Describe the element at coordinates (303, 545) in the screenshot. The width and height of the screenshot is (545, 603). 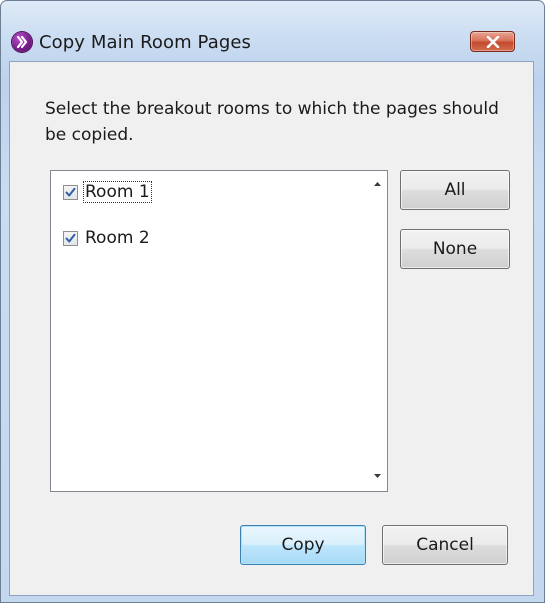
I see `copy-button: Copy` at that location.